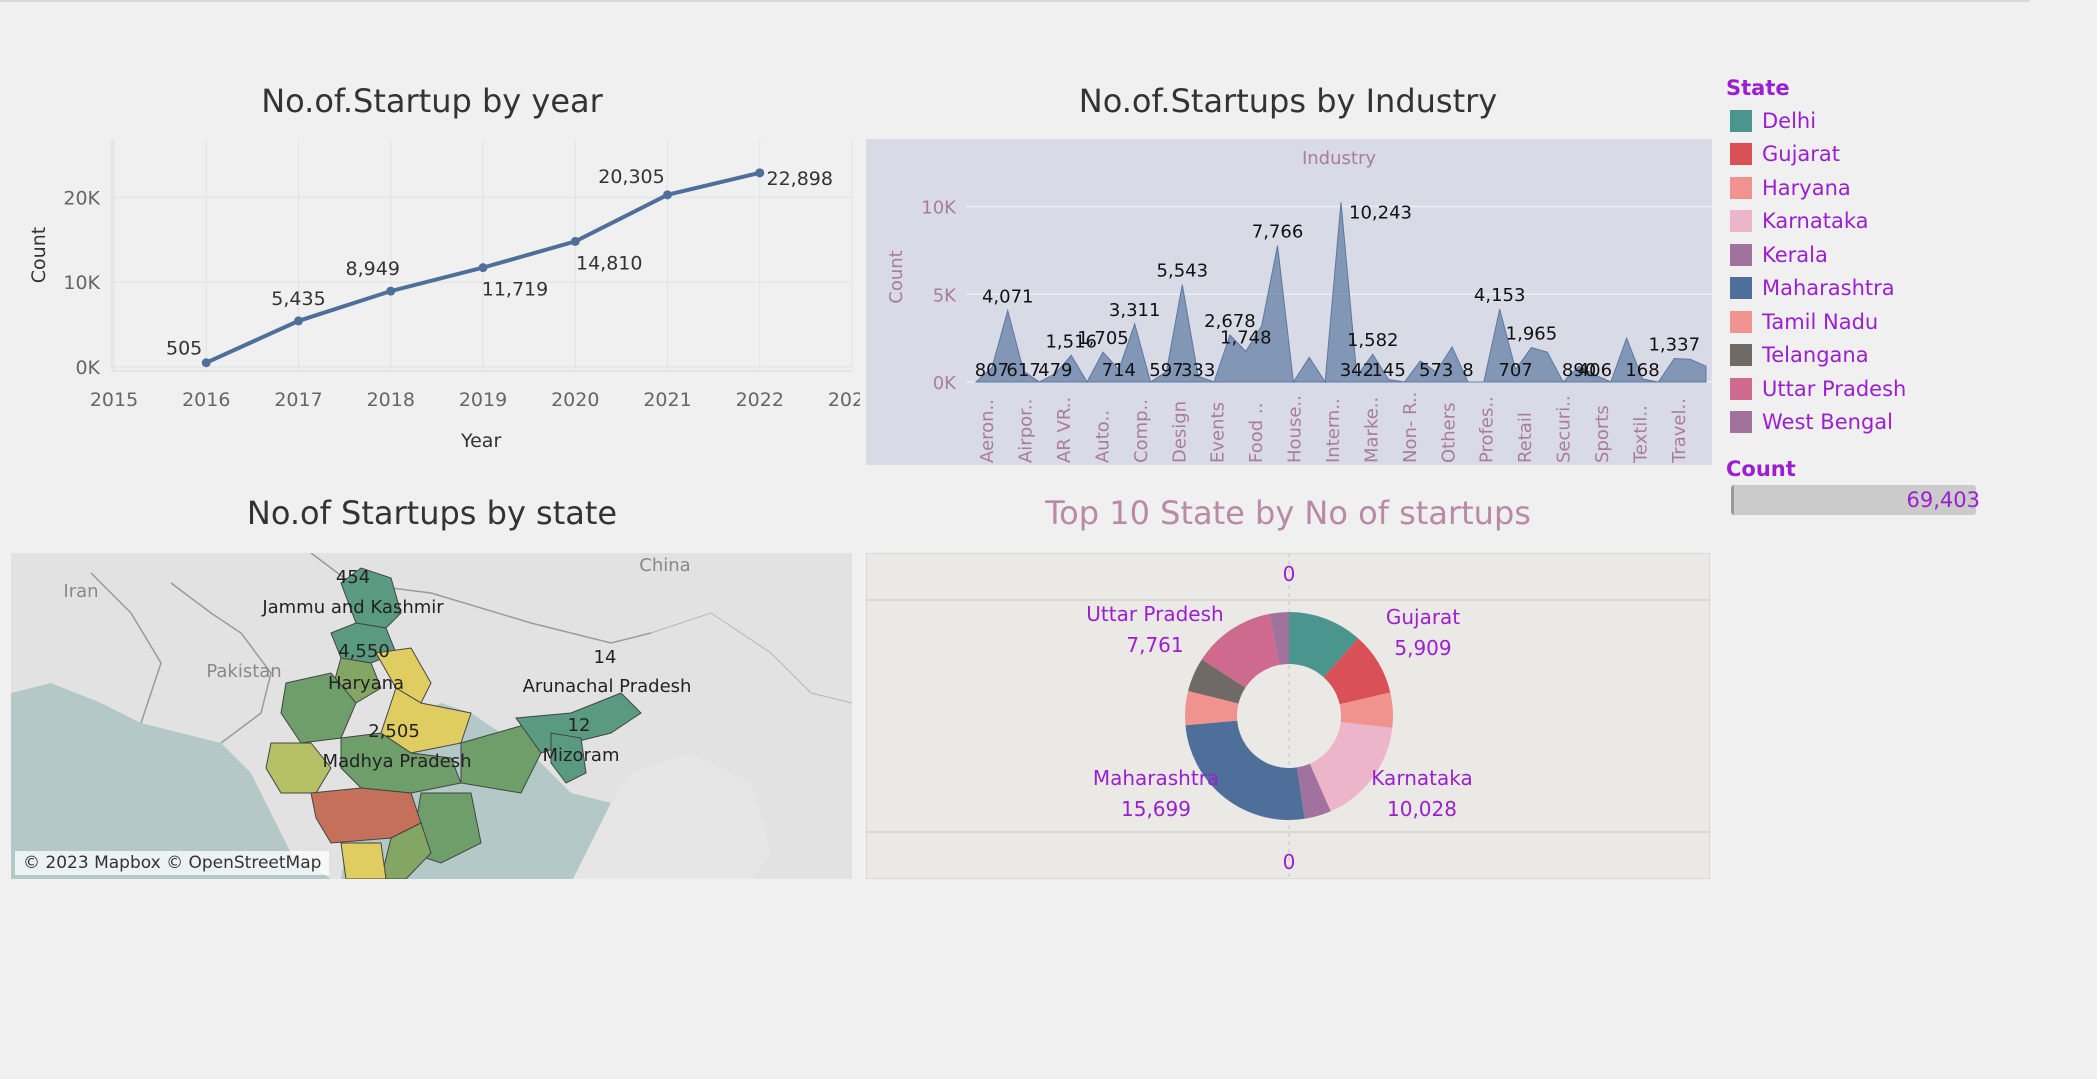 The height and width of the screenshot is (1079, 2097). What do you see at coordinates (1855, 500) in the screenshot?
I see `count-legend-bar: 69,403` at bounding box center [1855, 500].